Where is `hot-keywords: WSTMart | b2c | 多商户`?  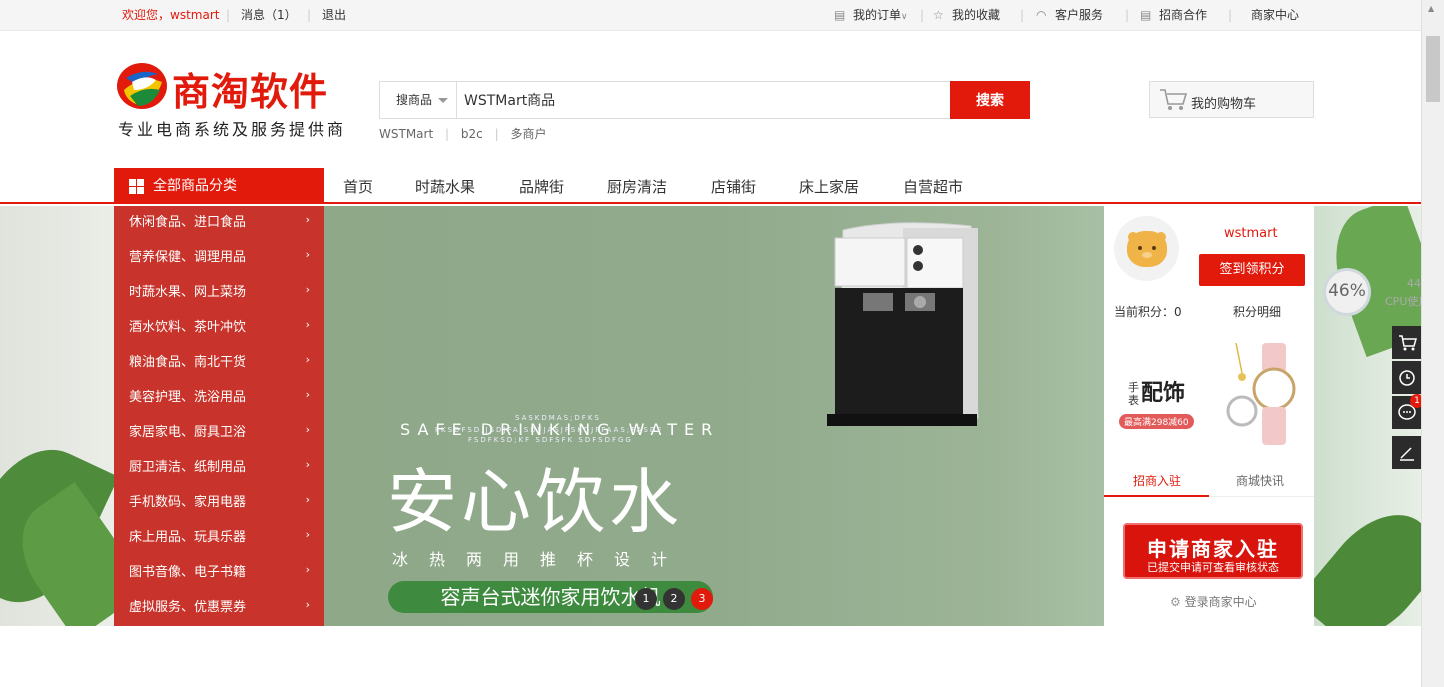 hot-keywords: WSTMart | b2c | 多商户 is located at coordinates (466, 133).